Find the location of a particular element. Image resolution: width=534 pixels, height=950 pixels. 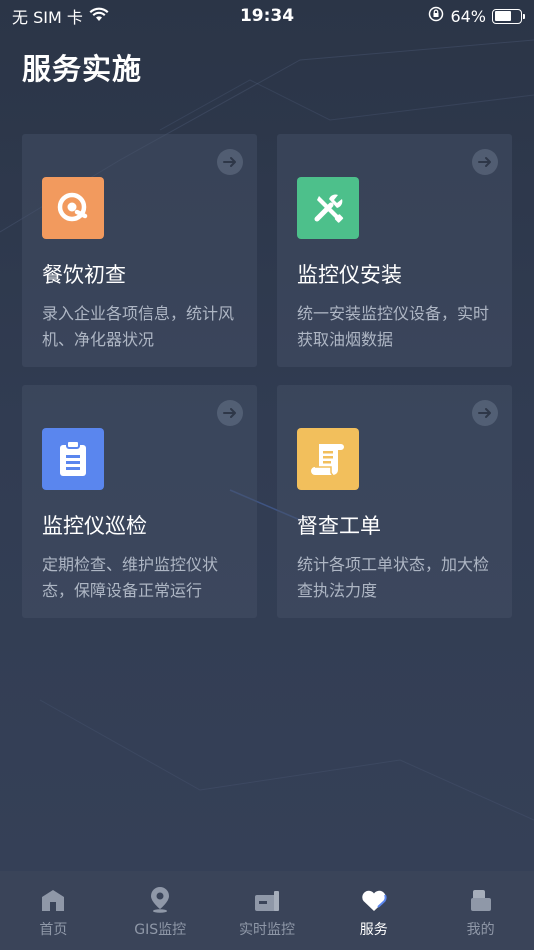

battery-level is located at coordinates (502, 16).